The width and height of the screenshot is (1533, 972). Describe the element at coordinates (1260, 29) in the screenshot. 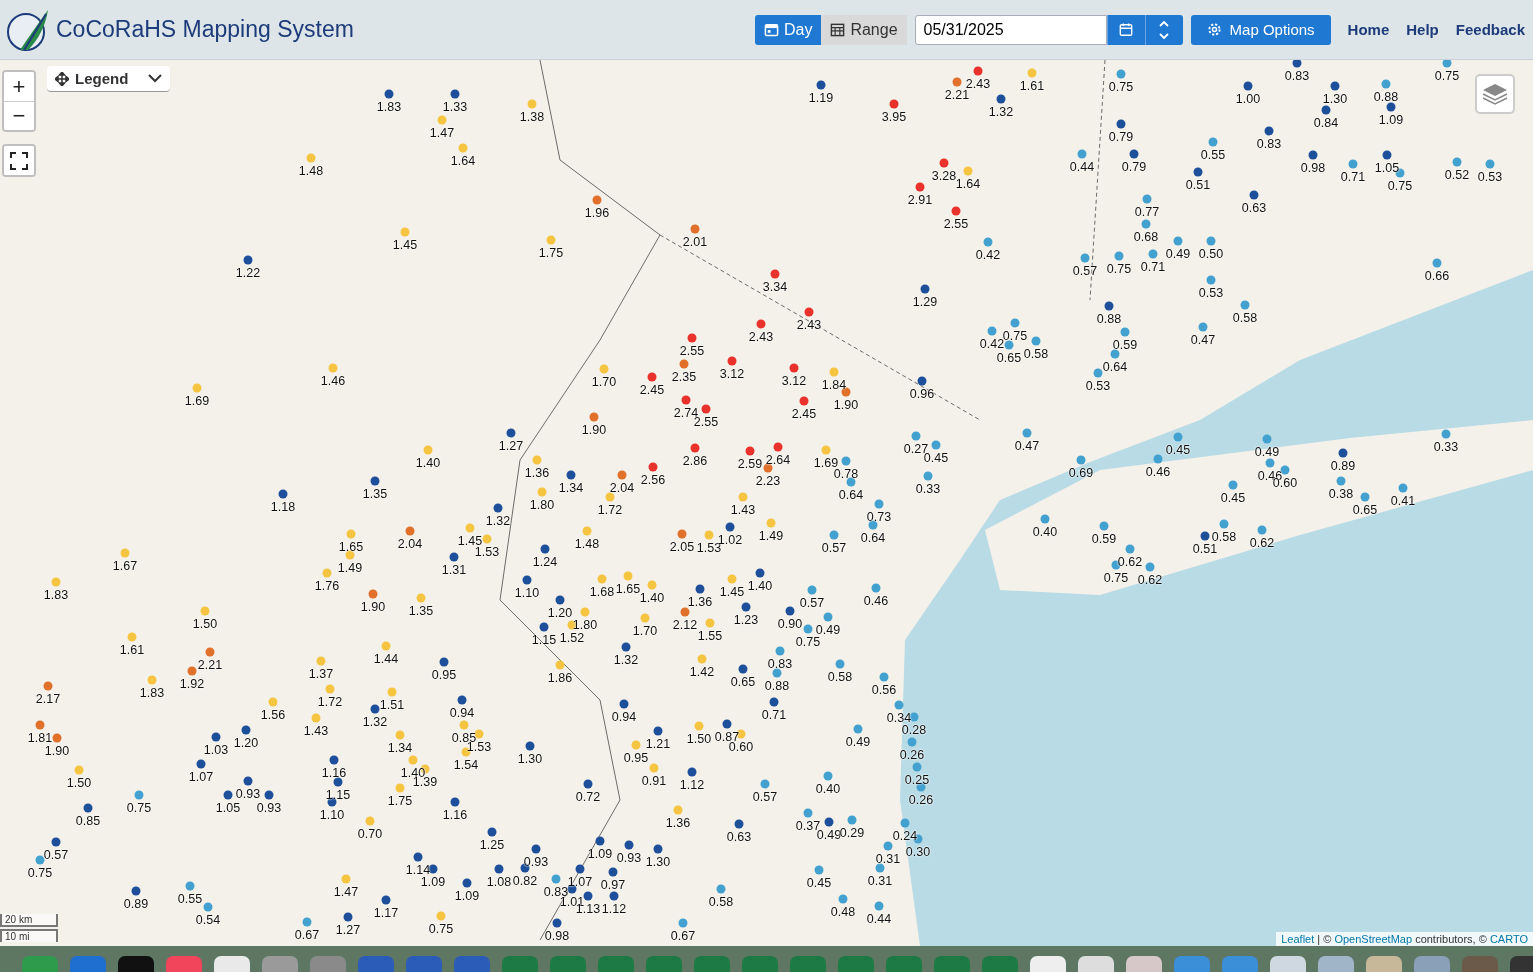

I see `map-options-button: Map Options` at that location.